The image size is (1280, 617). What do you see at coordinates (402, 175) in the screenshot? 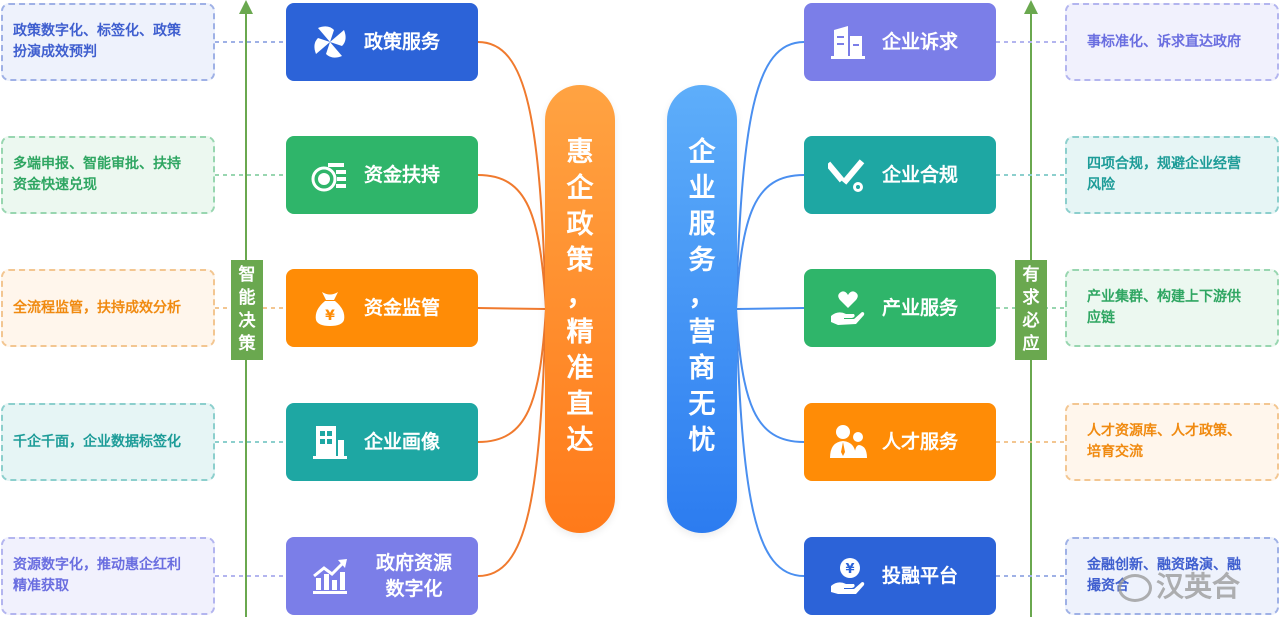
I see `node-label: 资金扶持` at bounding box center [402, 175].